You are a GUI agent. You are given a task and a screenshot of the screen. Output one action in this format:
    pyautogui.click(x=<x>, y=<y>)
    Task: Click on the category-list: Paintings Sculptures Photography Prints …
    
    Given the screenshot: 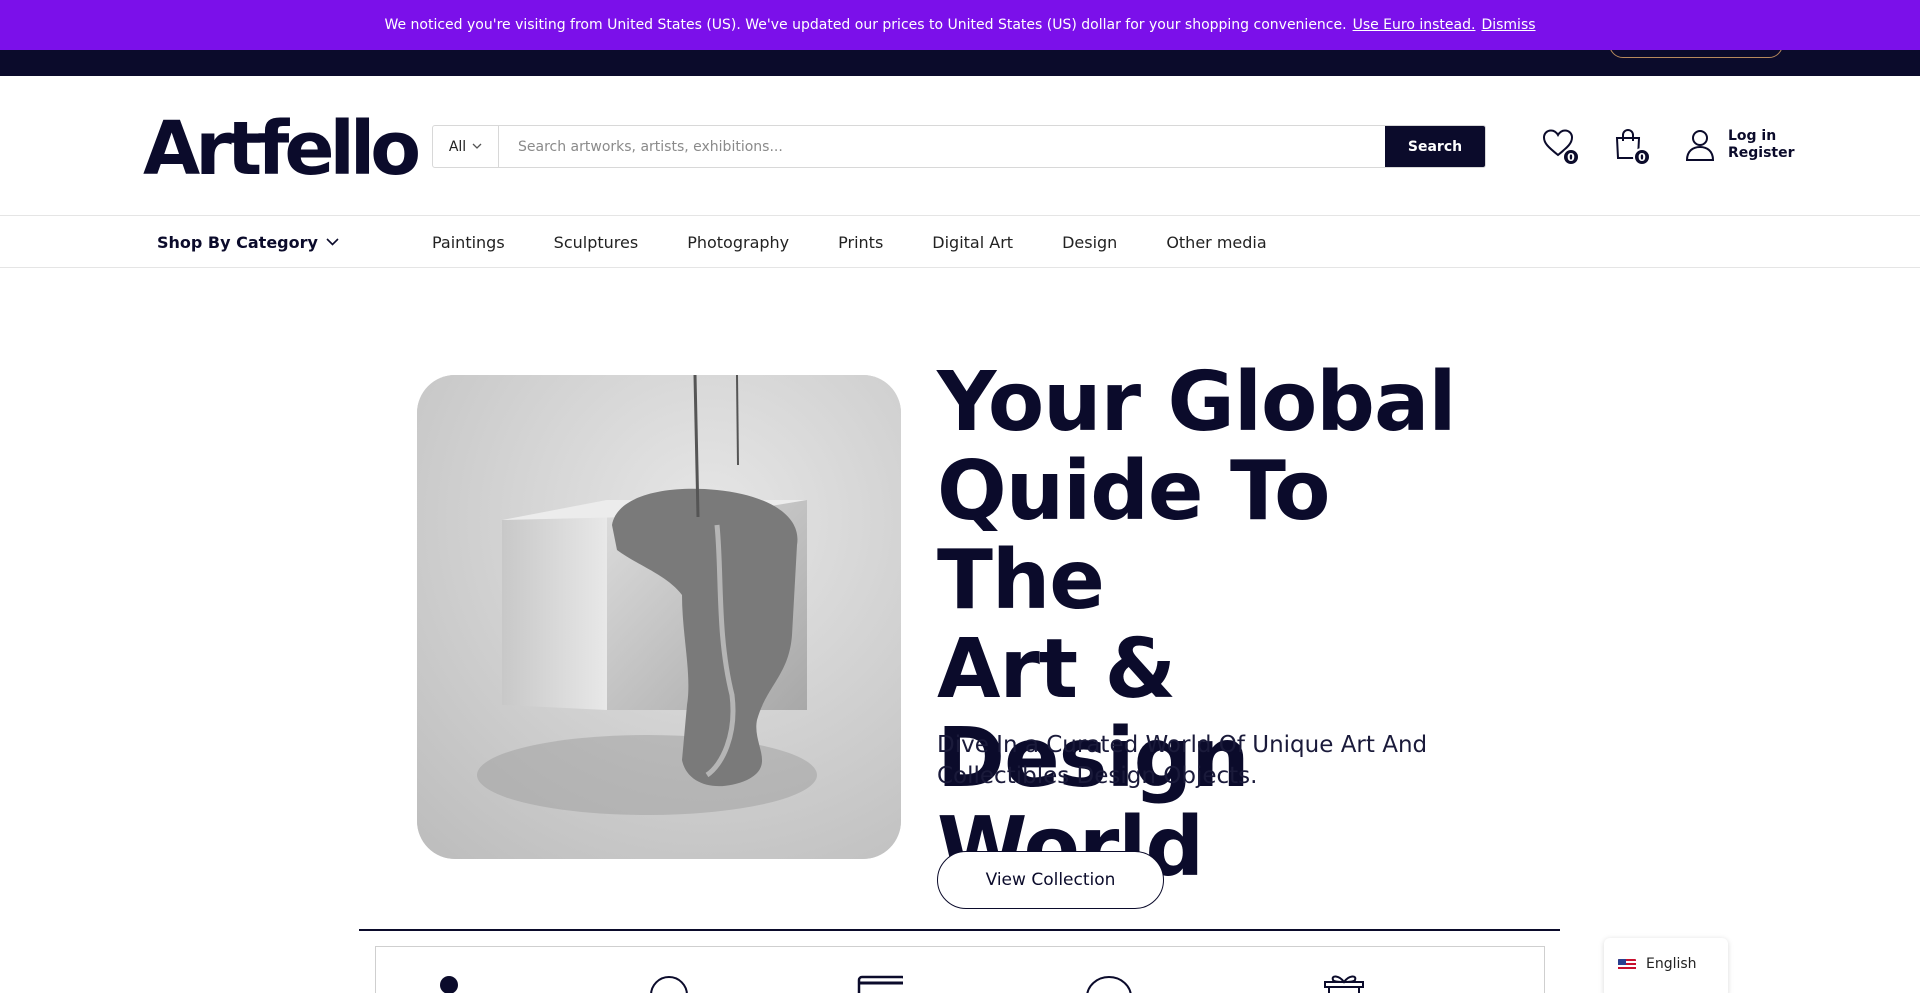 What is the action you would take?
    pyautogui.click(x=849, y=242)
    